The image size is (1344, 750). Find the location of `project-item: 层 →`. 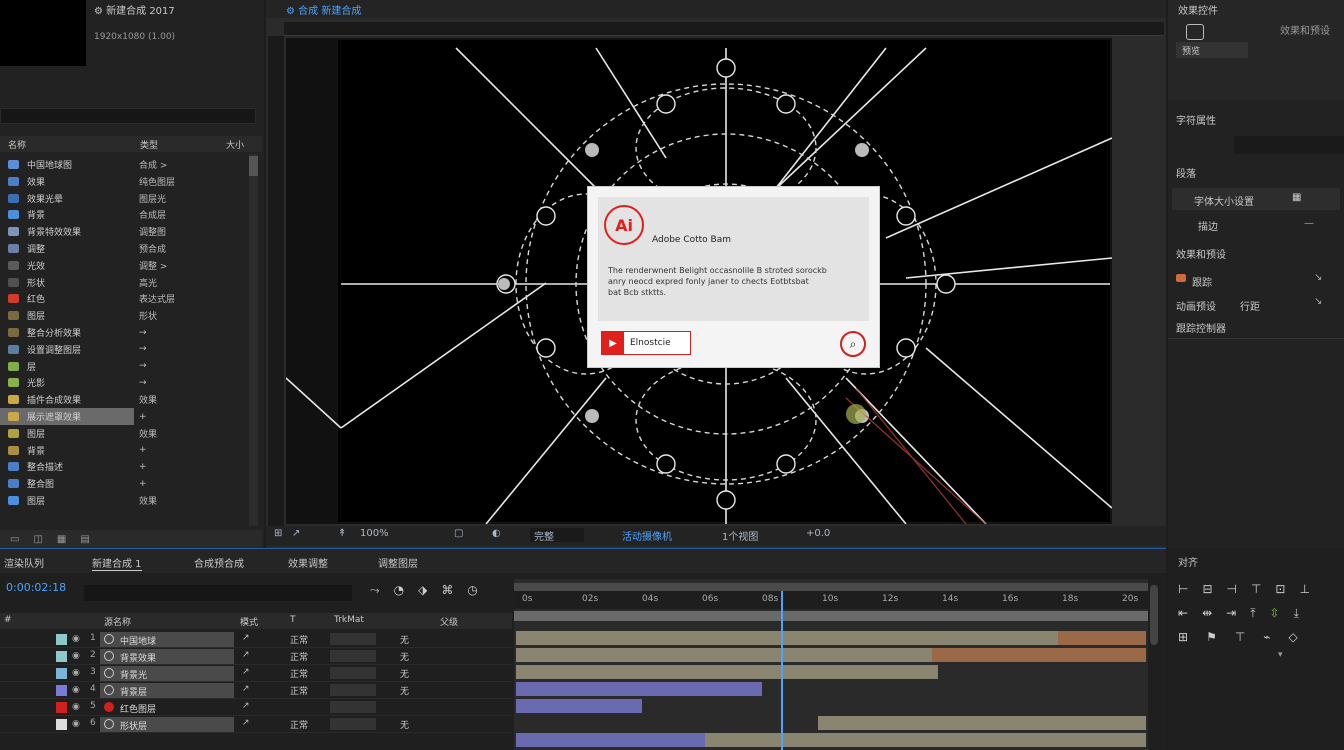

project-item: 层 → is located at coordinates (131, 366).